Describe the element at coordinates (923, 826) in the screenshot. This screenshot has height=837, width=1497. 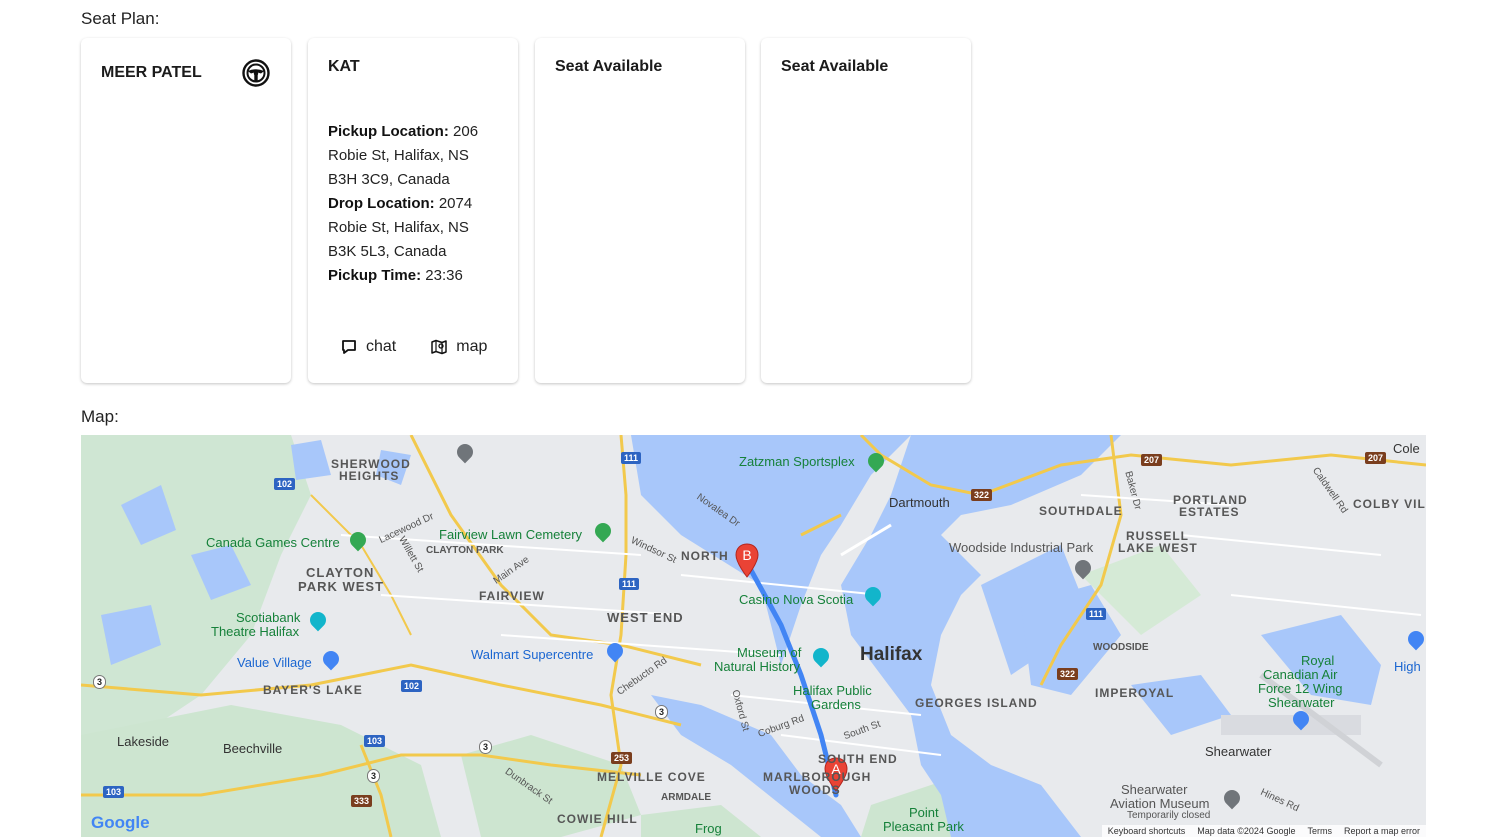
I see `map-label-point-pleasant-2: Pleasant Park` at that location.